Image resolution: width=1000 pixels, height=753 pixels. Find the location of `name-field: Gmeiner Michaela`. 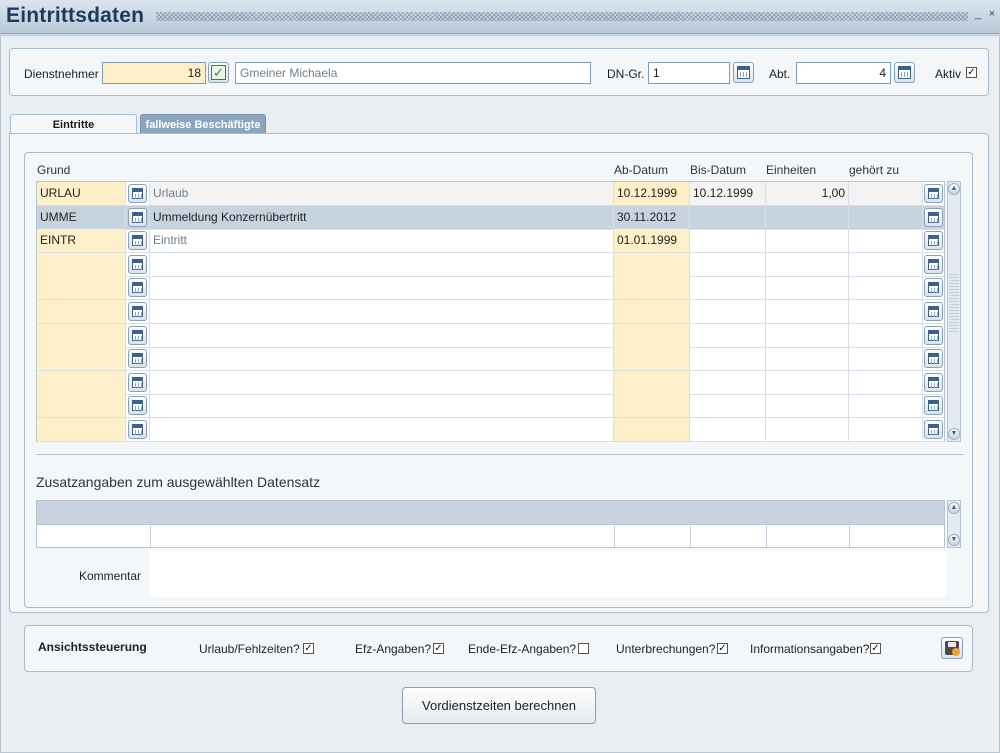

name-field: Gmeiner Michaela is located at coordinates (413, 73).